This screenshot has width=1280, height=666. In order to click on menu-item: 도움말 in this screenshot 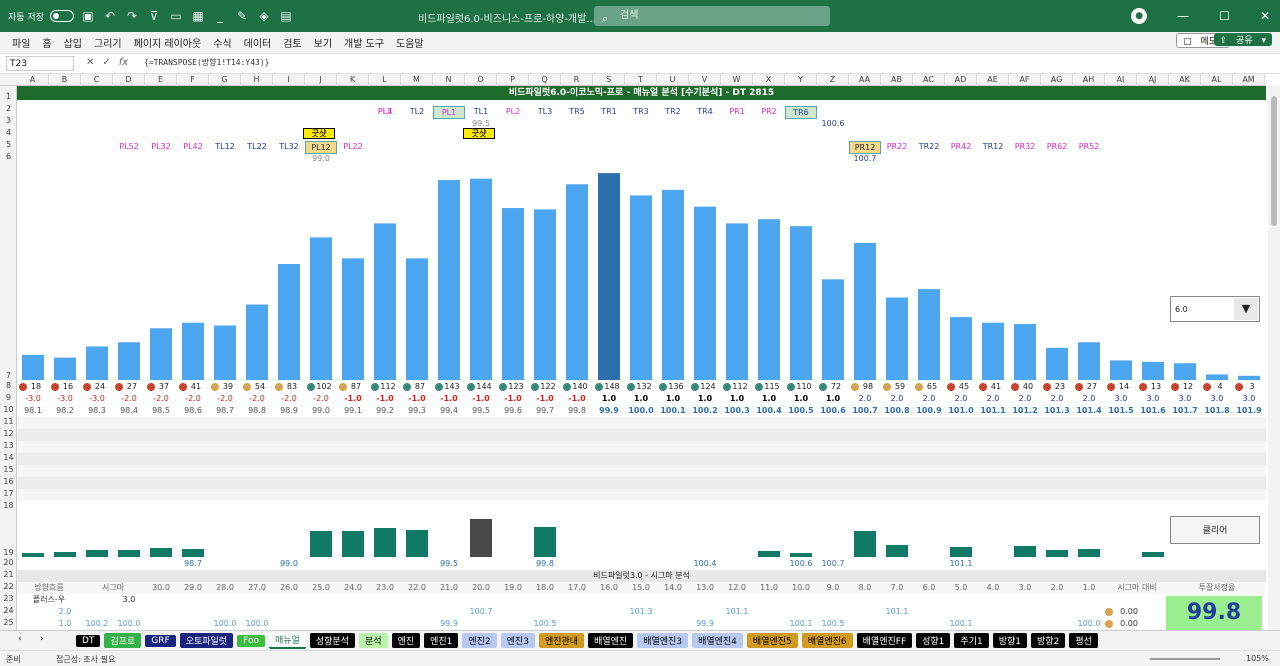, I will do `click(410, 42)`.